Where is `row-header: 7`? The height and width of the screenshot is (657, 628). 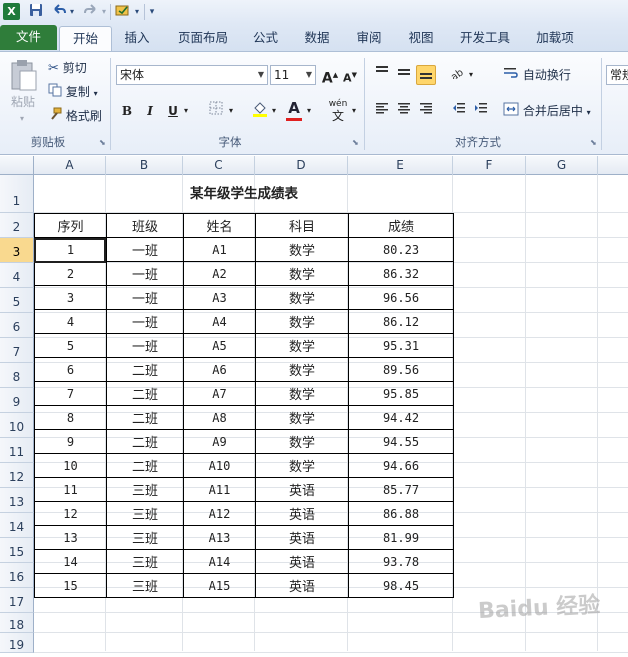 row-header: 7 is located at coordinates (17, 350).